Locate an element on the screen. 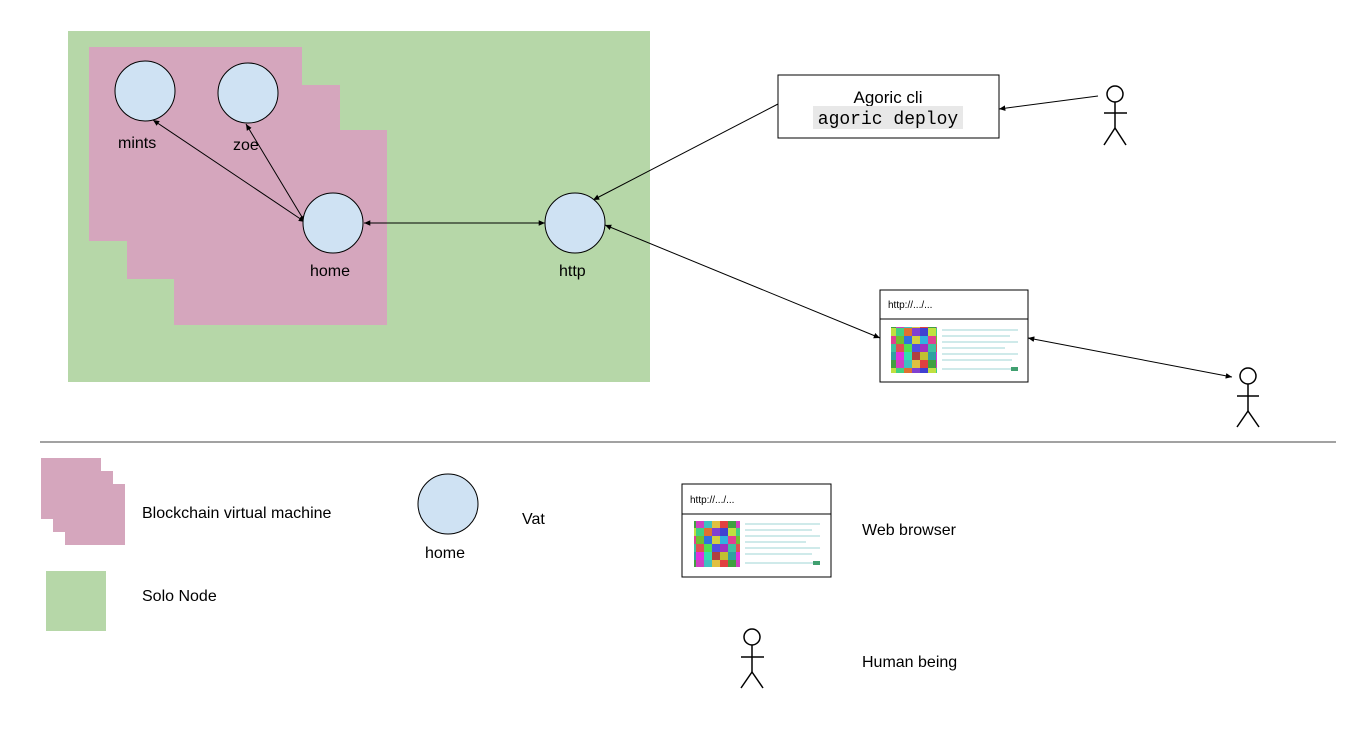 The height and width of the screenshot is (734, 1368). cli-title: Agoric cli is located at coordinates (888, 97).